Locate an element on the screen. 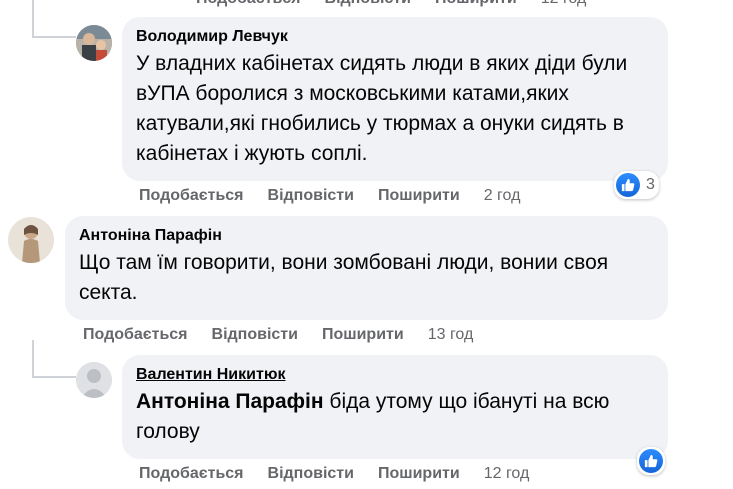  comment-author: Антоніна Парафін is located at coordinates (366, 236).